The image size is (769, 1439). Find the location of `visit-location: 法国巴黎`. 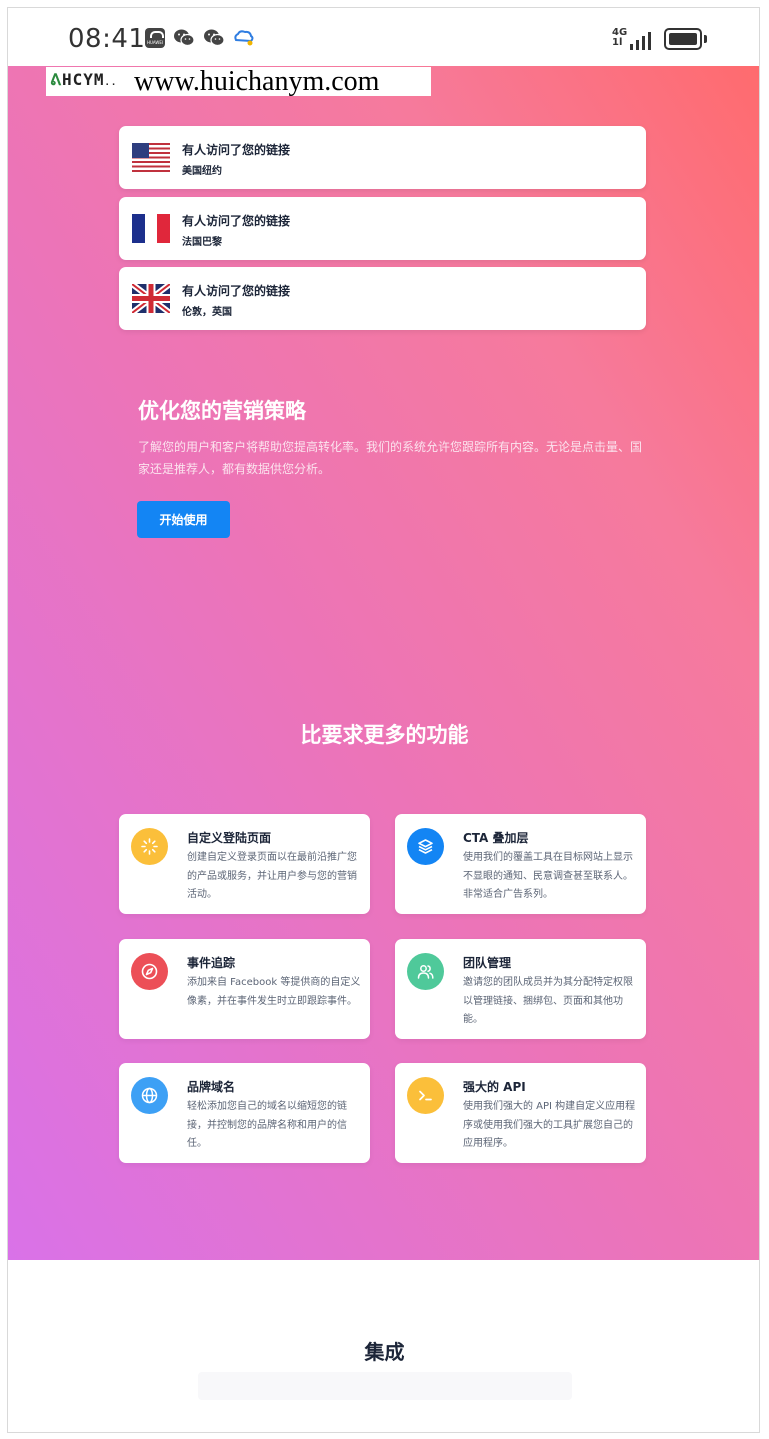

visit-location: 法国巴黎 is located at coordinates (202, 242).